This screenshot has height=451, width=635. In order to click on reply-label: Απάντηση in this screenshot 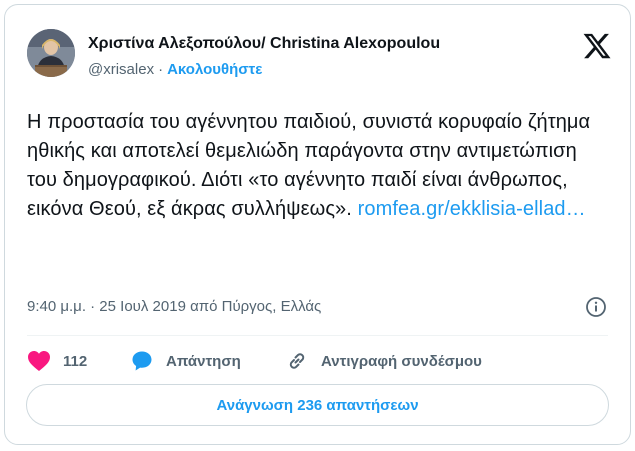, I will do `click(203, 361)`.